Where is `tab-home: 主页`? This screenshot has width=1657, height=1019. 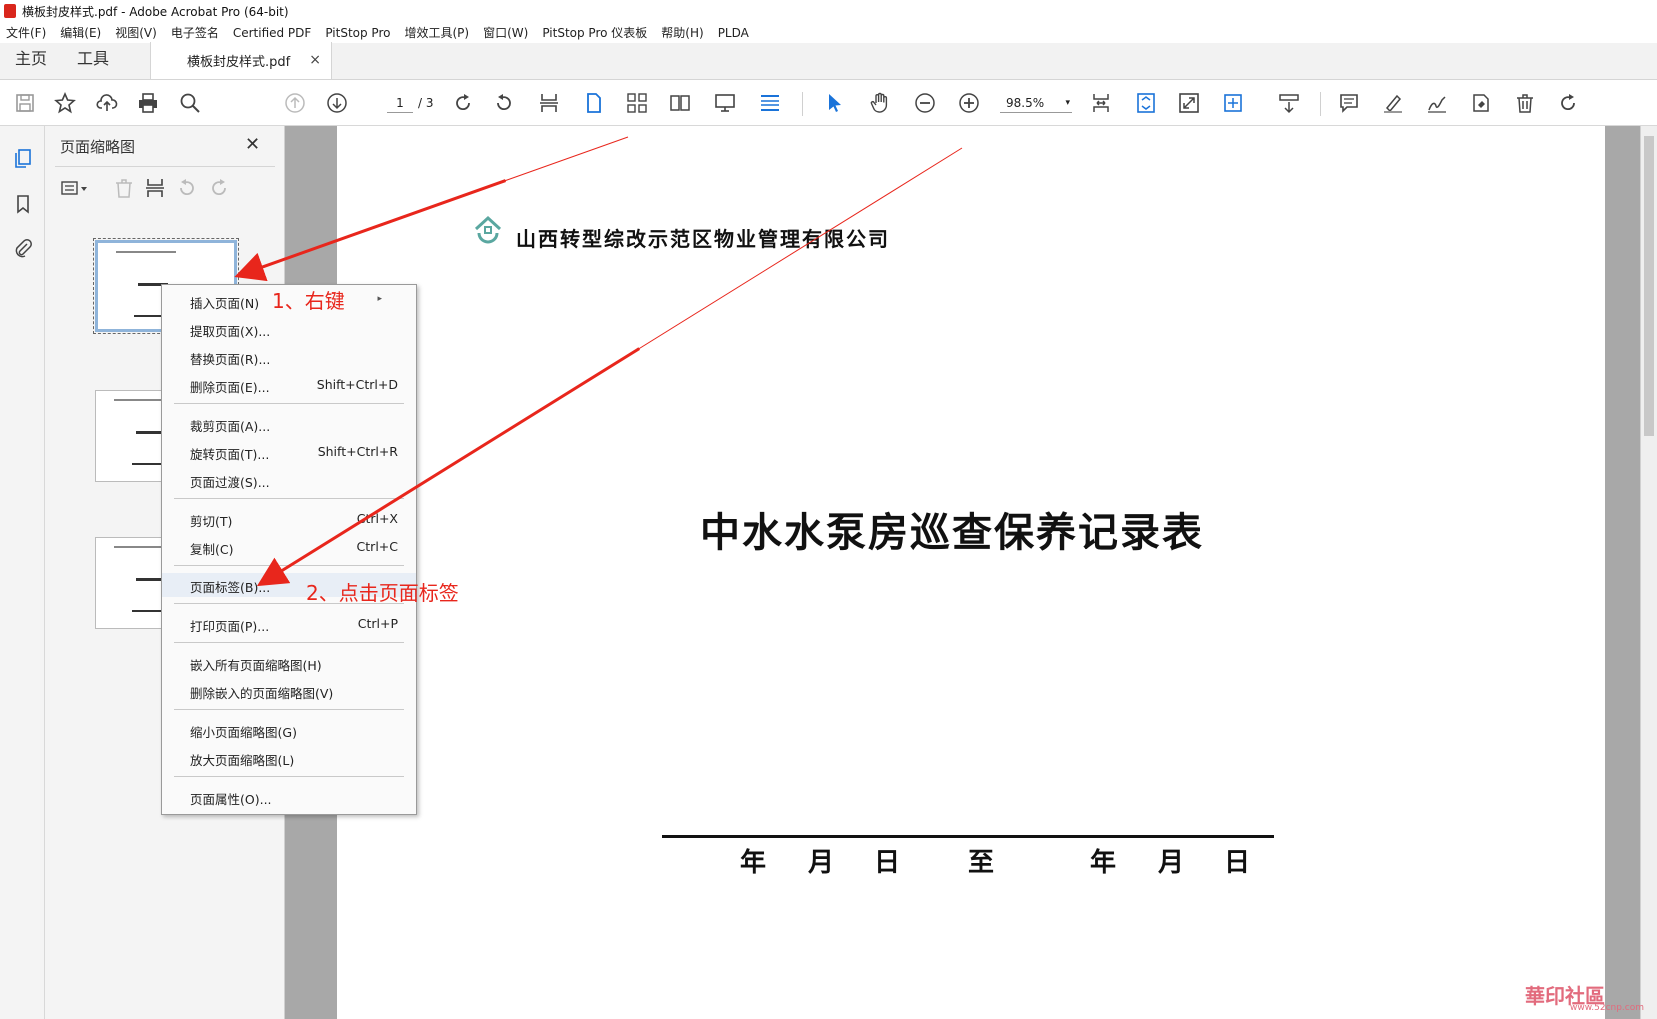 tab-home: 主页 is located at coordinates (31, 62).